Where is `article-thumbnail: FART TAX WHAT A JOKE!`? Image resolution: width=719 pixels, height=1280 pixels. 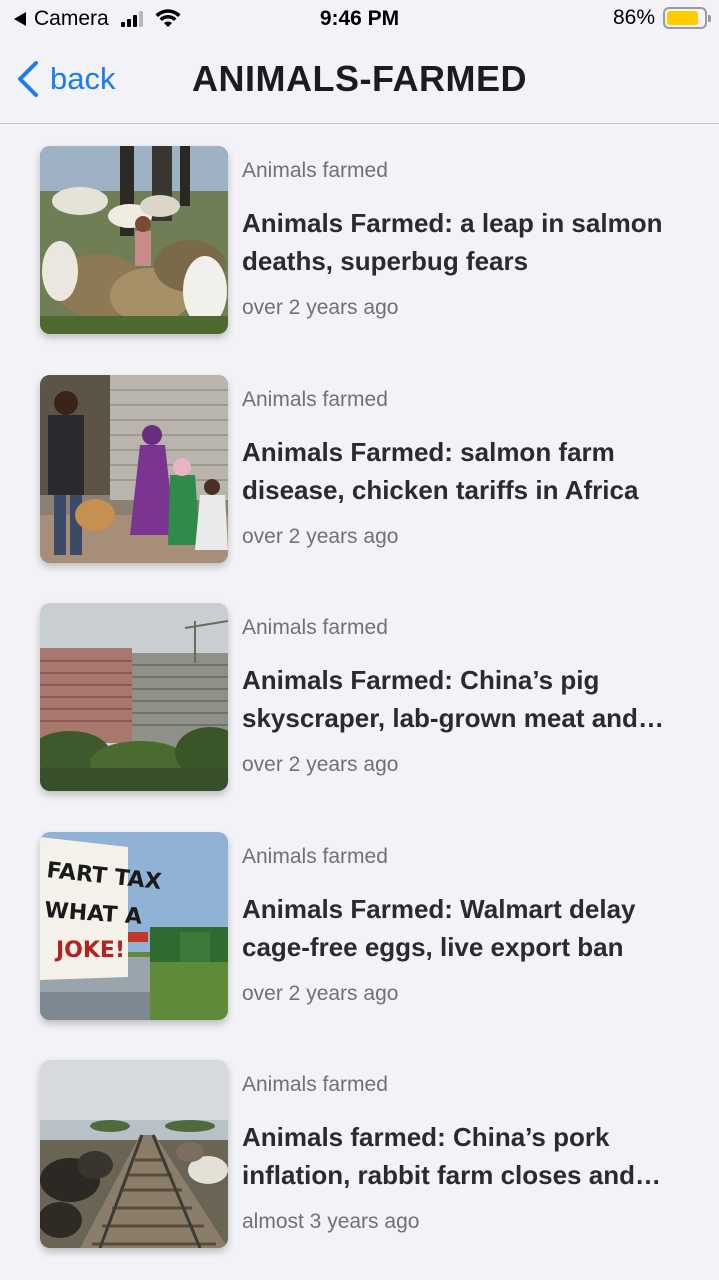 article-thumbnail: FART TAX WHAT A JOKE! is located at coordinates (134, 925).